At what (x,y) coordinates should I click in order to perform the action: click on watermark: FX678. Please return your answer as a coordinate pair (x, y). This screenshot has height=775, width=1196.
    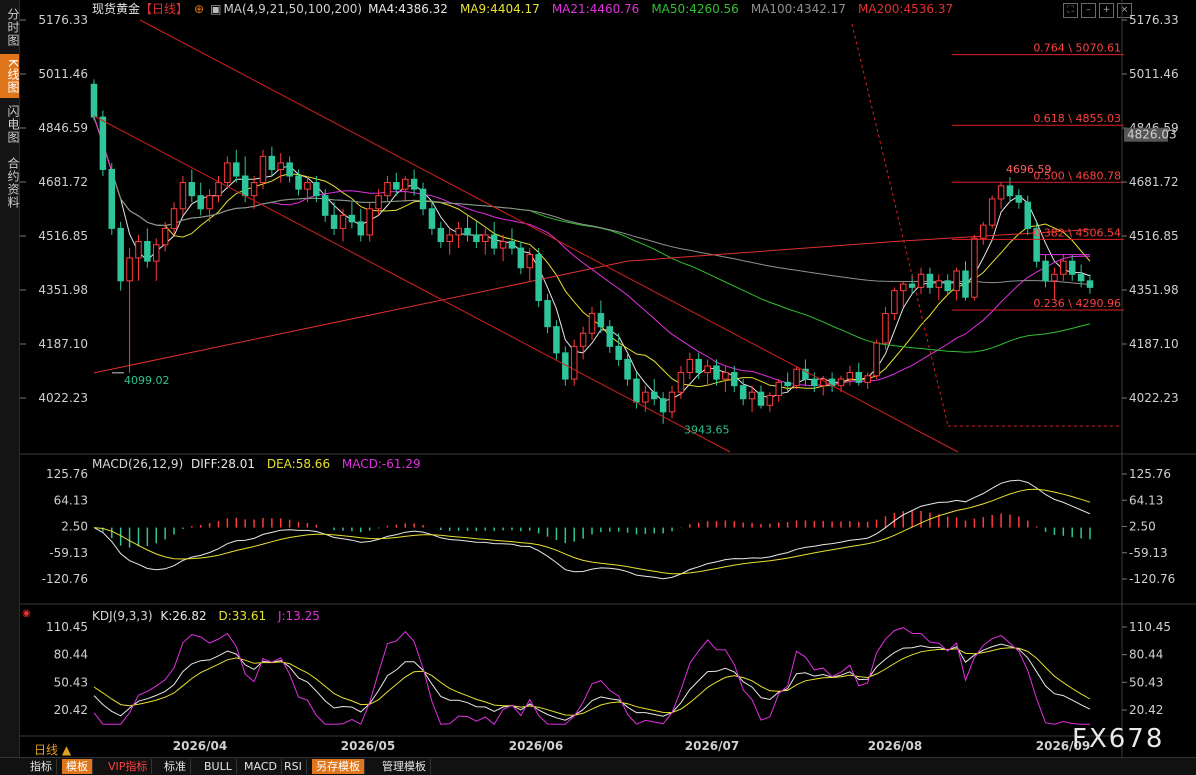
    Looking at the image, I should click on (1118, 739).